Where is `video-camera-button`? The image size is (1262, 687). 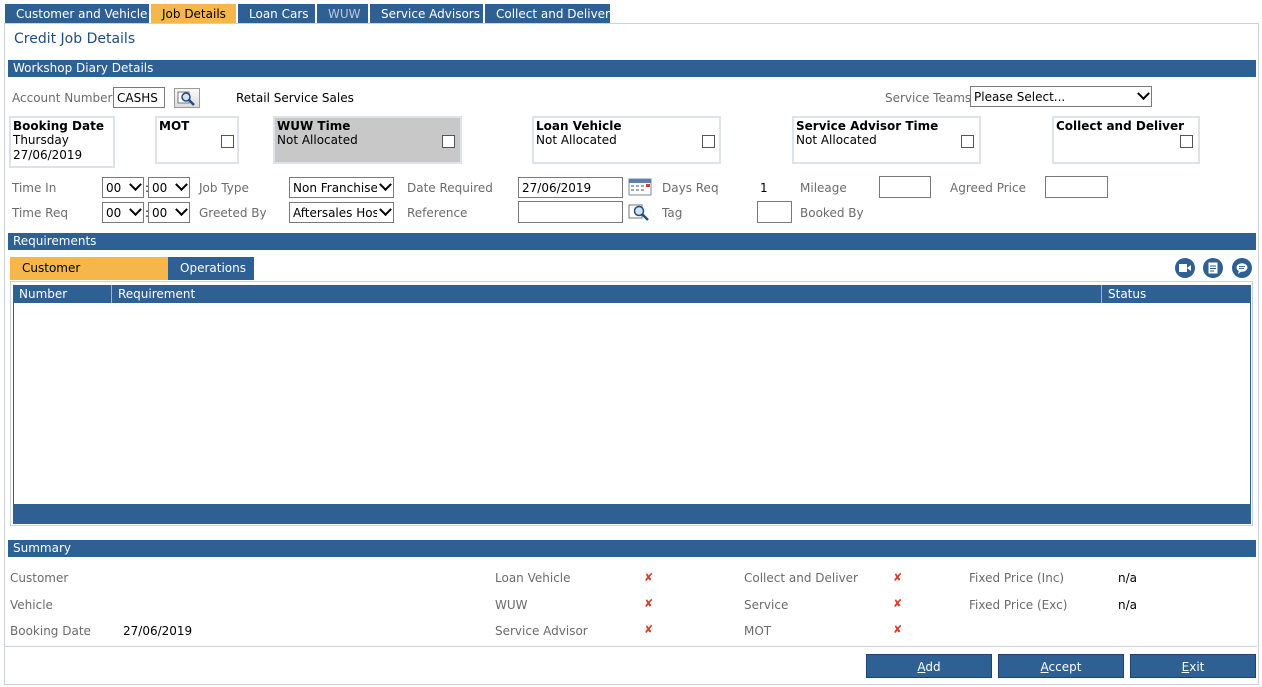 video-camera-button is located at coordinates (1185, 268).